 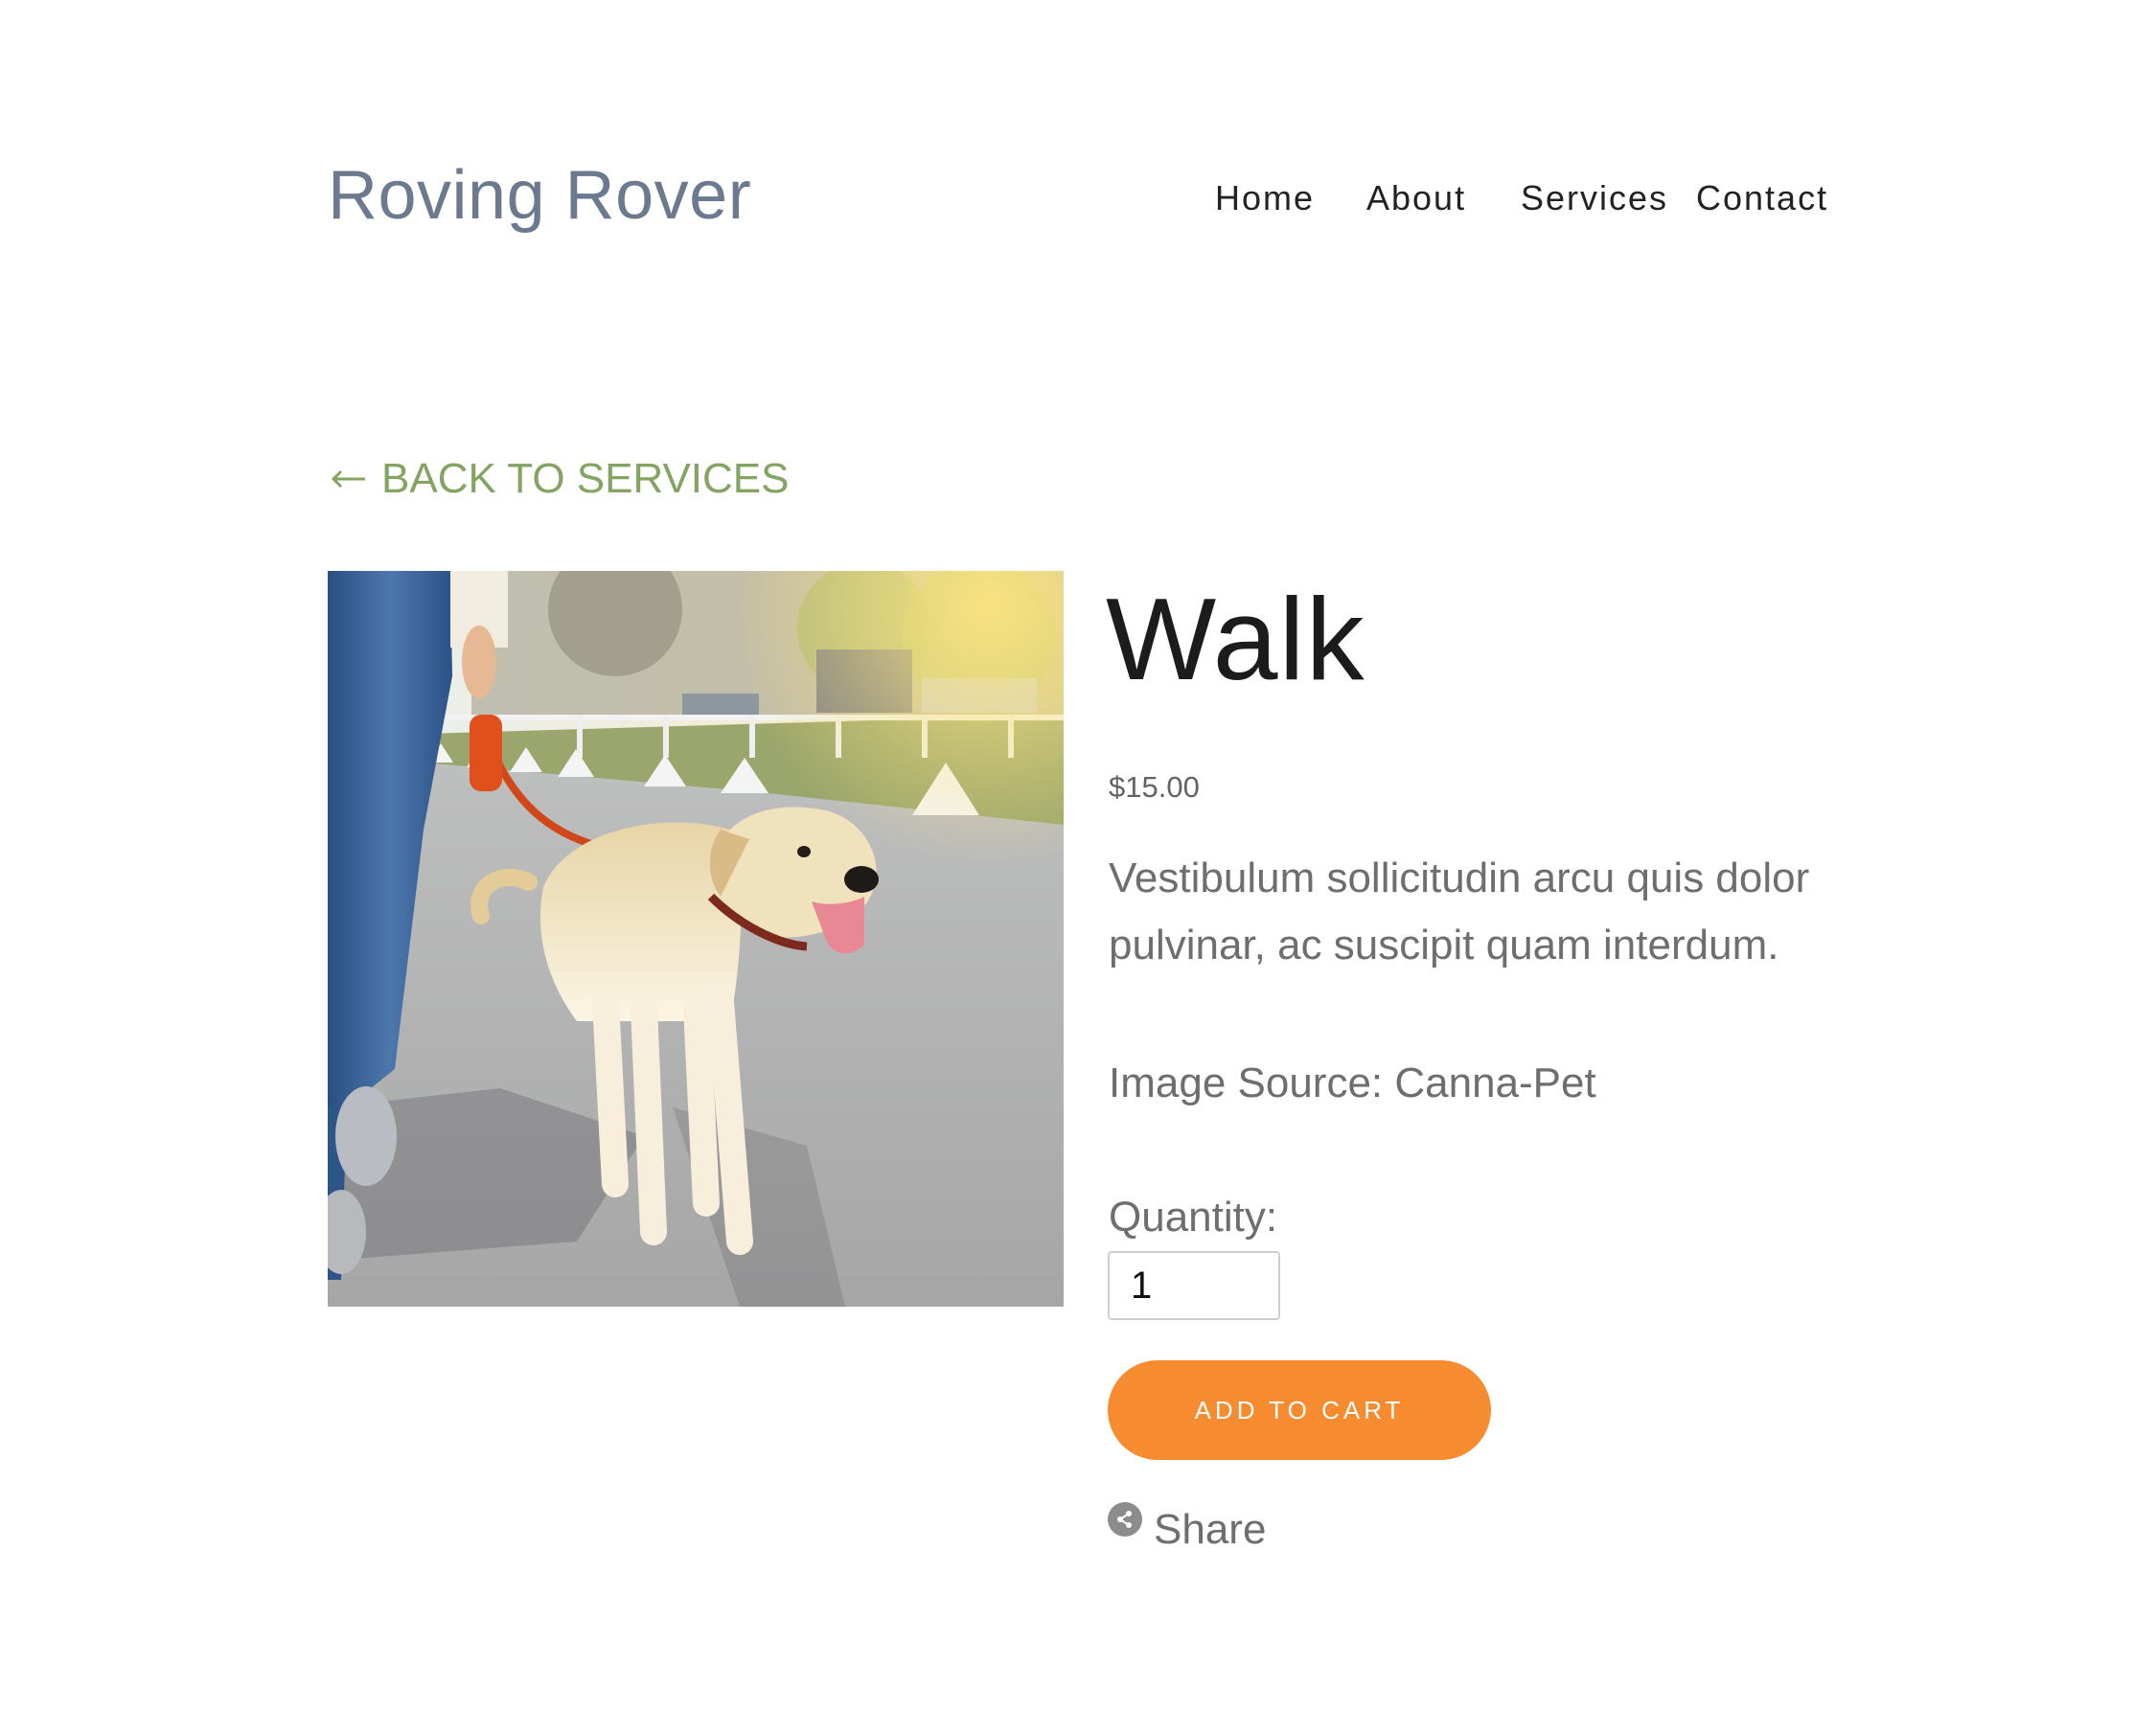 What do you see at coordinates (1154, 787) in the screenshot?
I see `product-price: $15.00` at bounding box center [1154, 787].